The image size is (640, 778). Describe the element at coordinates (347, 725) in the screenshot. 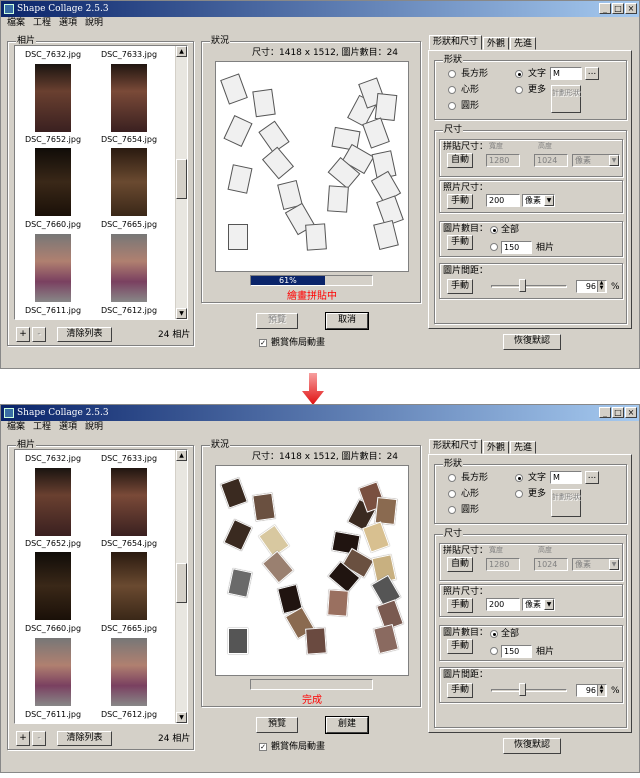

I see `create-button: 創建` at that location.